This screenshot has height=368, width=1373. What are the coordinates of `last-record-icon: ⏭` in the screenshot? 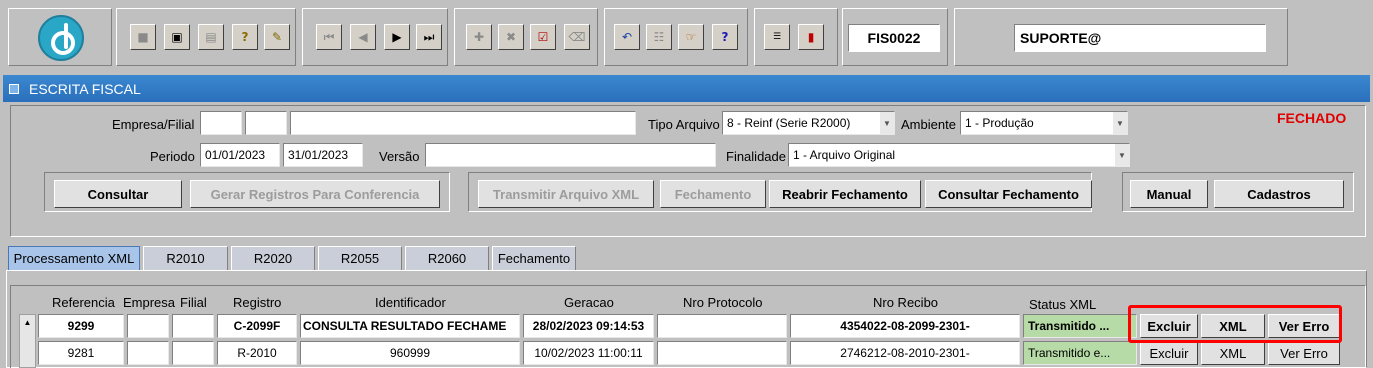 It's located at (429, 37).